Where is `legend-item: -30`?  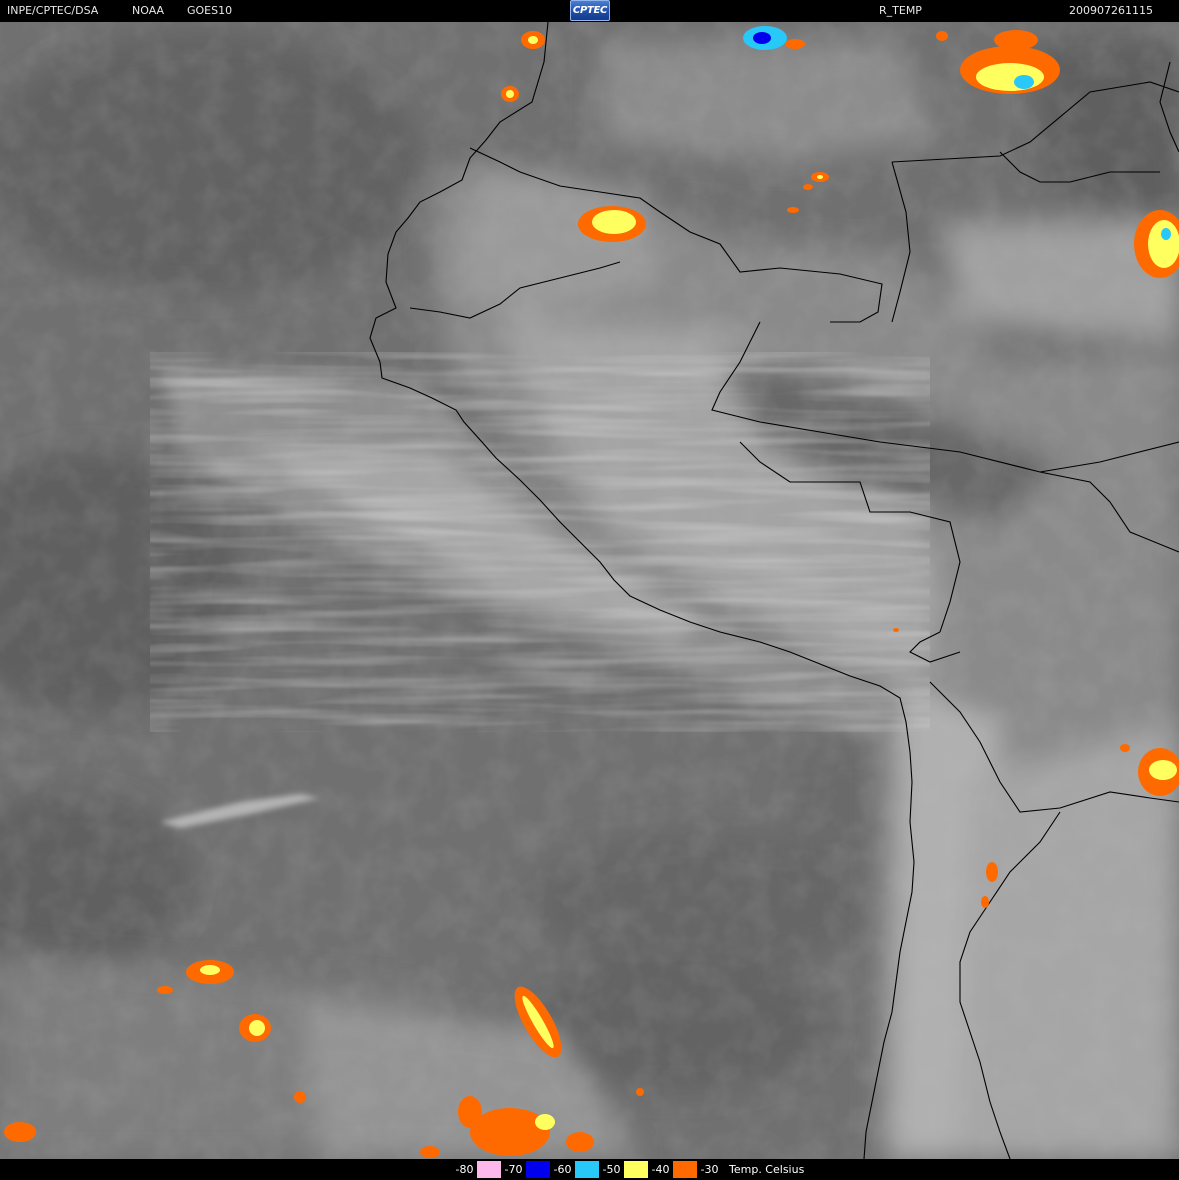 legend-item: -30 is located at coordinates (709, 1169).